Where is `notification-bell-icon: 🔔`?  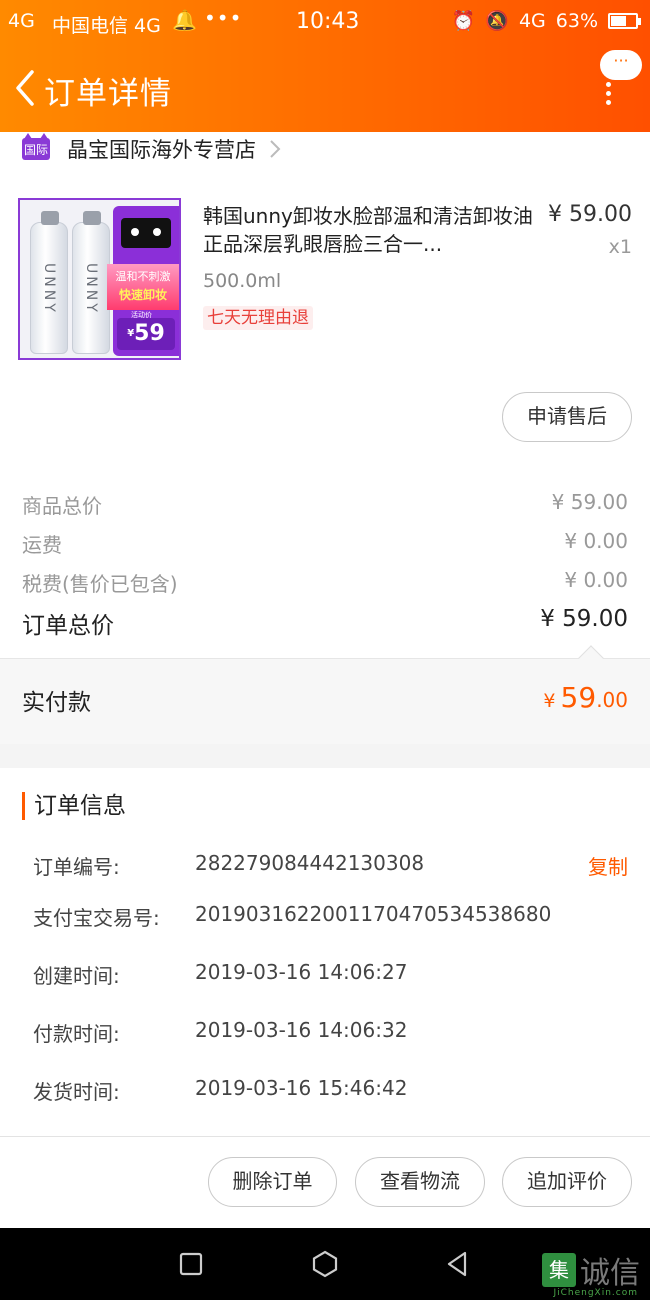 notification-bell-icon: 🔔 is located at coordinates (184, 20).